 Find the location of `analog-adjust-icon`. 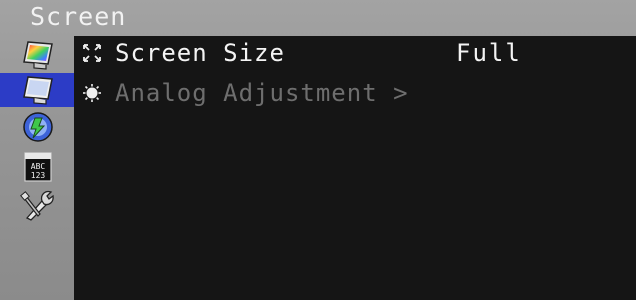

analog-adjust-icon is located at coordinates (92, 93).